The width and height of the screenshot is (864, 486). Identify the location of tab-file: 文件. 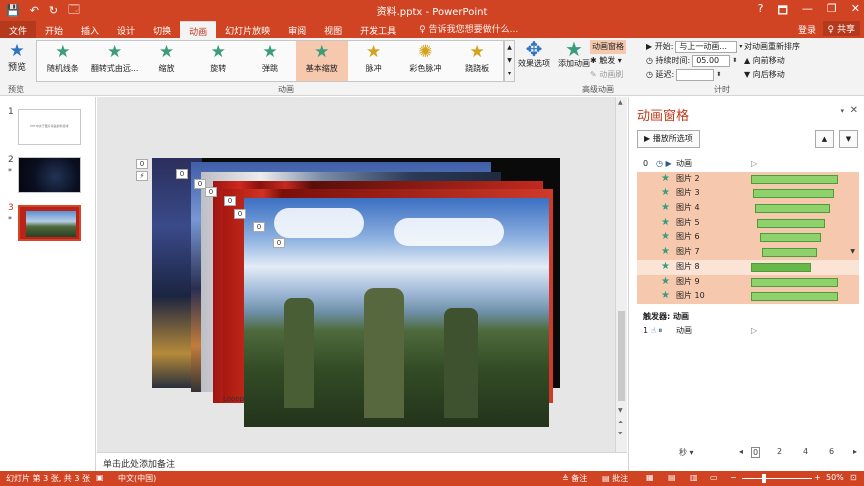
(18, 29).